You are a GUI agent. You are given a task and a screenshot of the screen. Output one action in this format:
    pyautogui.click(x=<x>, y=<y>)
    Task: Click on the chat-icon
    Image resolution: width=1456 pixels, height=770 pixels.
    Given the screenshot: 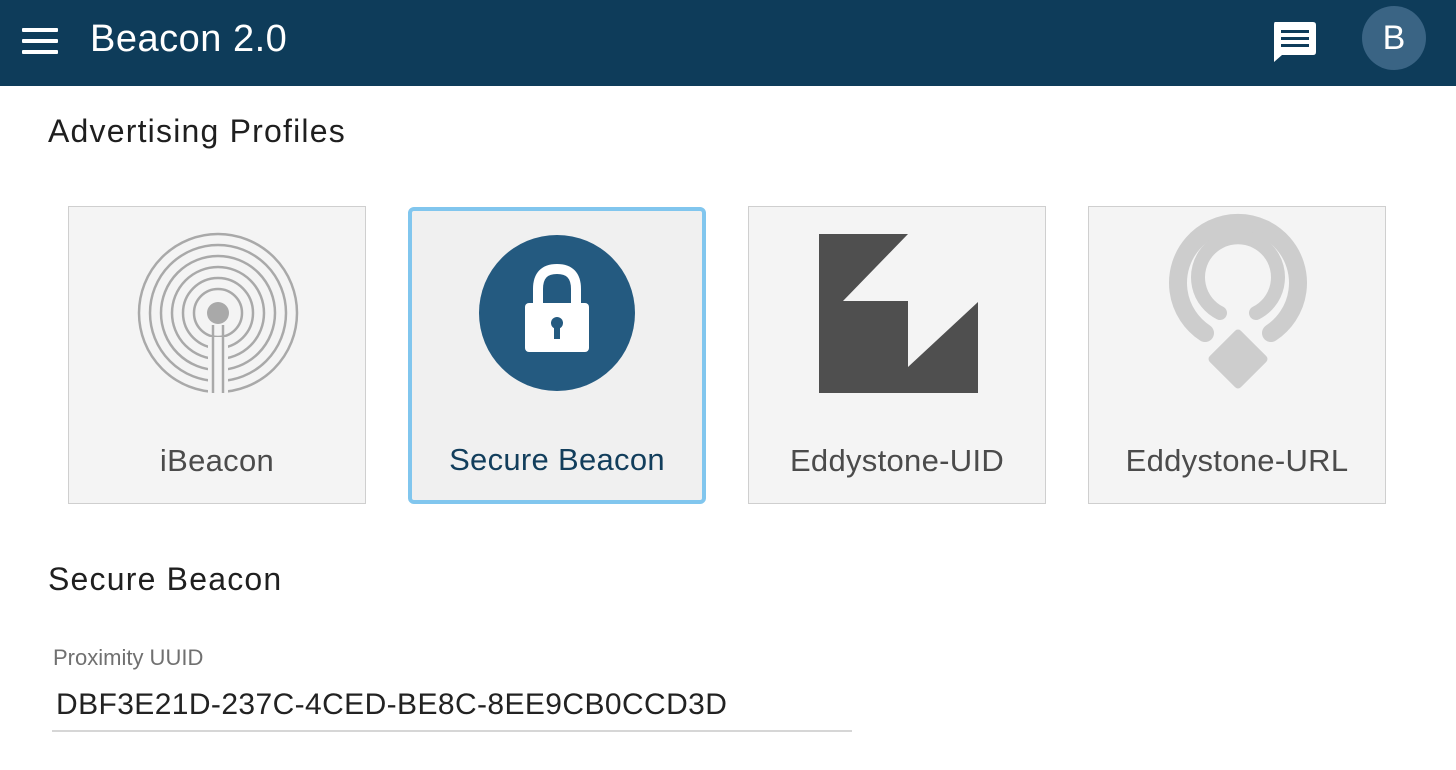 What is the action you would take?
    pyautogui.click(x=1295, y=42)
    